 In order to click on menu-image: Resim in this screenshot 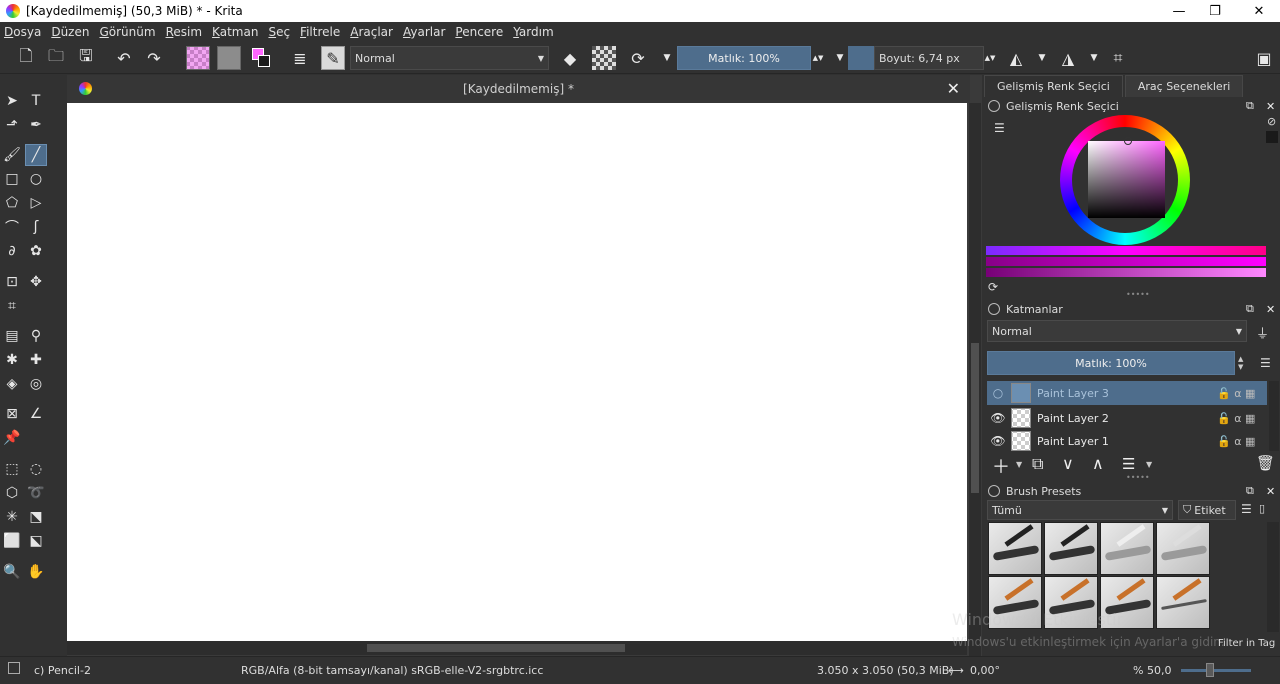, I will do `click(184, 32)`.